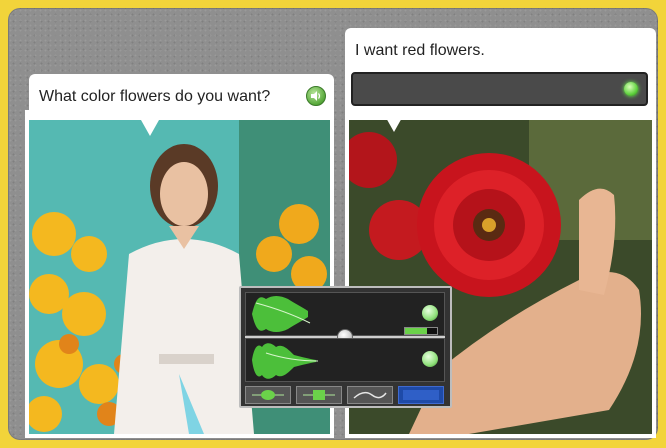 The width and height of the screenshot is (666, 448). Describe the element at coordinates (420, 50) in the screenshot. I see `answer-text: I want red flowers.` at that location.